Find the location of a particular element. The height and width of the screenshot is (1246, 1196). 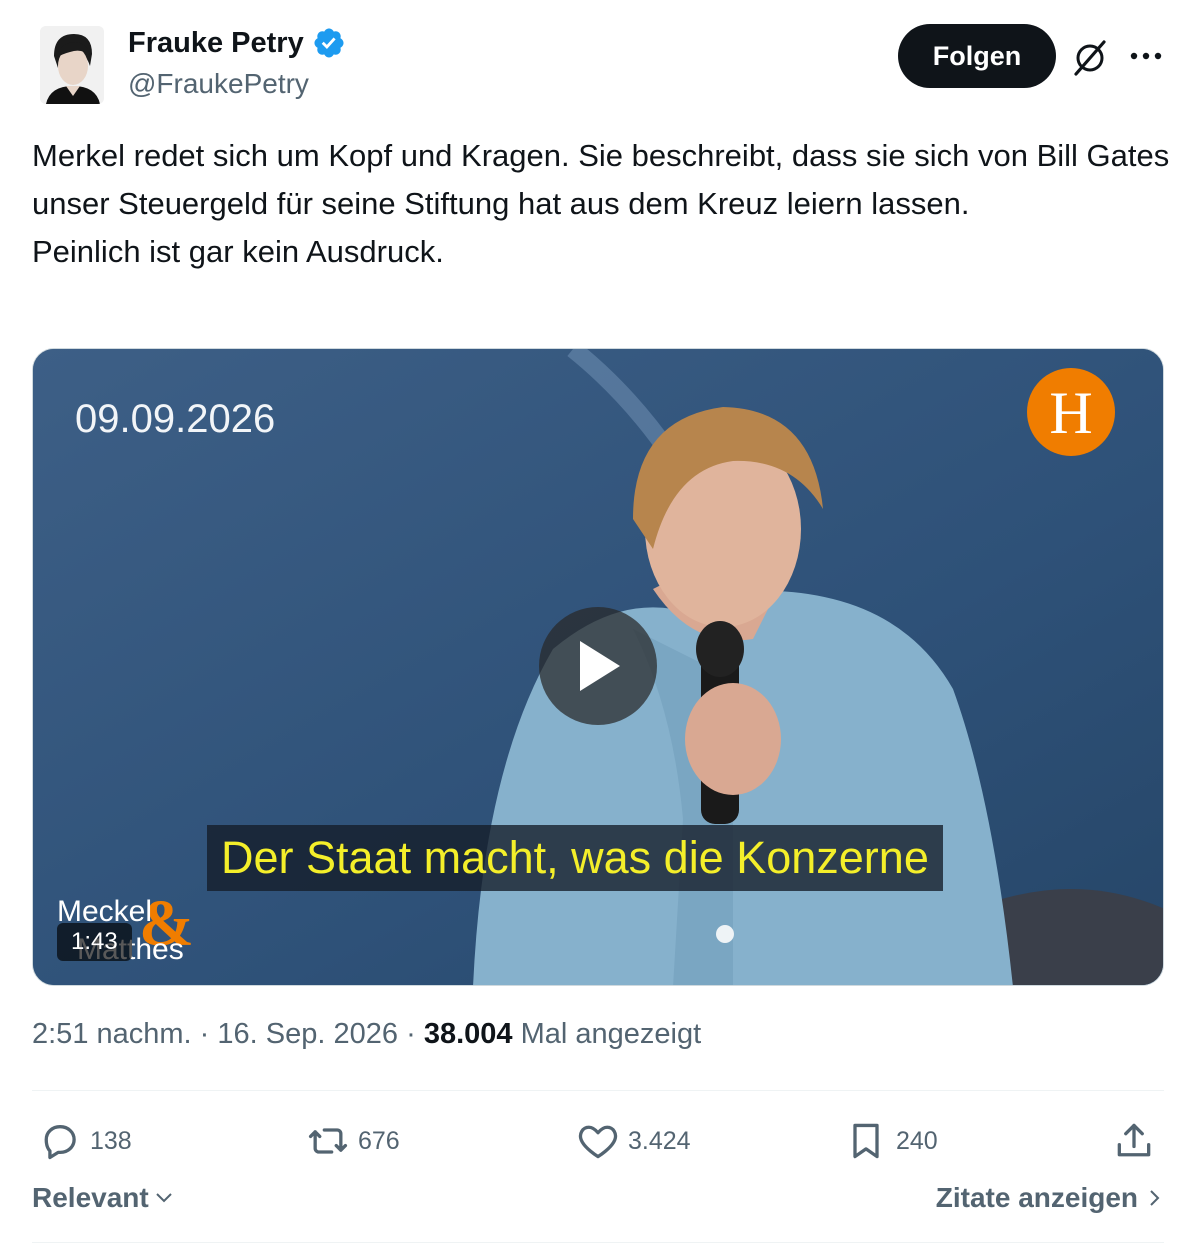

h-logo-icon: H is located at coordinates (1071, 412).